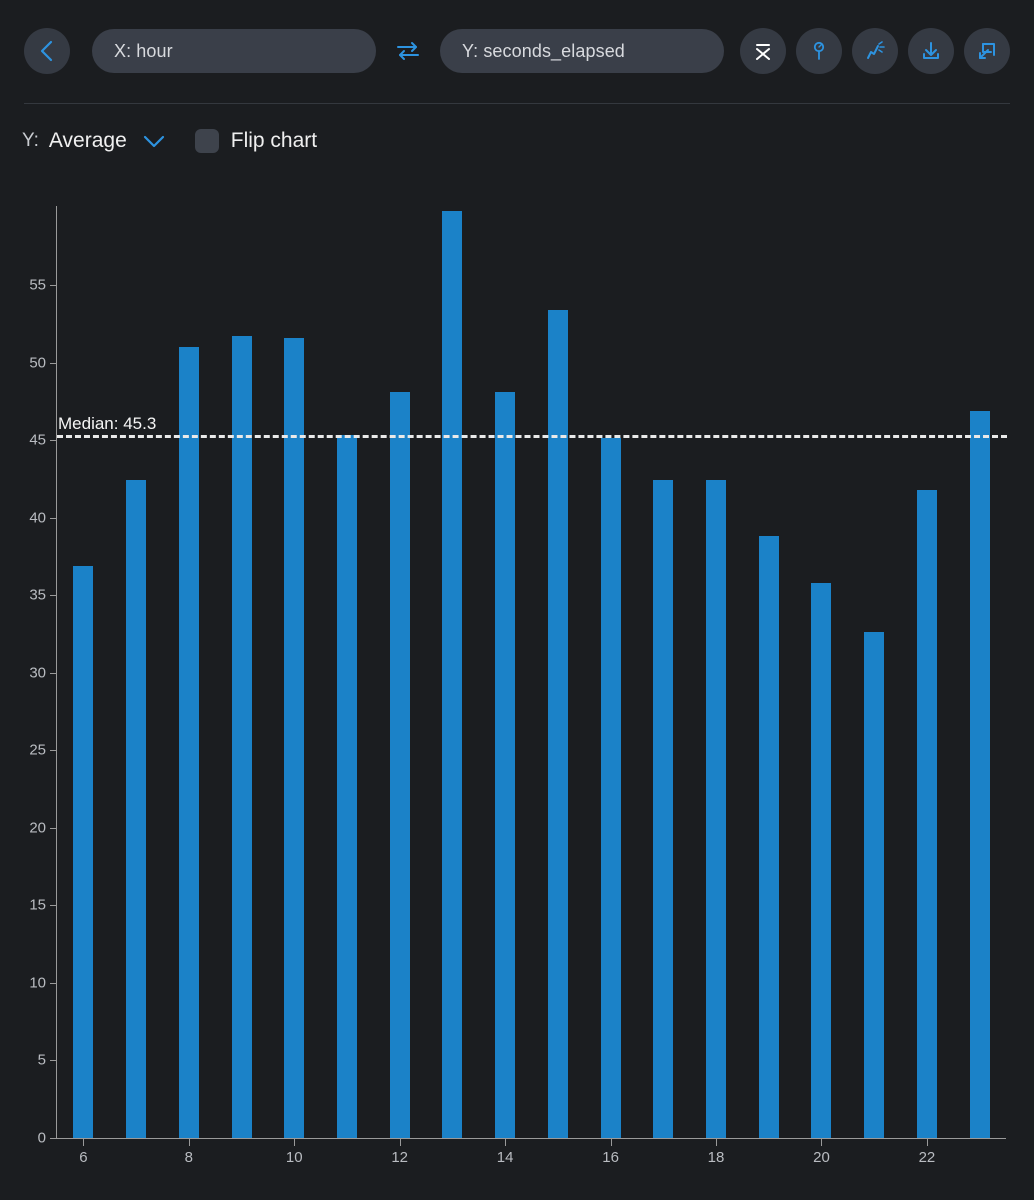 Image resolution: width=1034 pixels, height=1200 pixels. I want to click on toolbar-icon-group, so click(875, 51).